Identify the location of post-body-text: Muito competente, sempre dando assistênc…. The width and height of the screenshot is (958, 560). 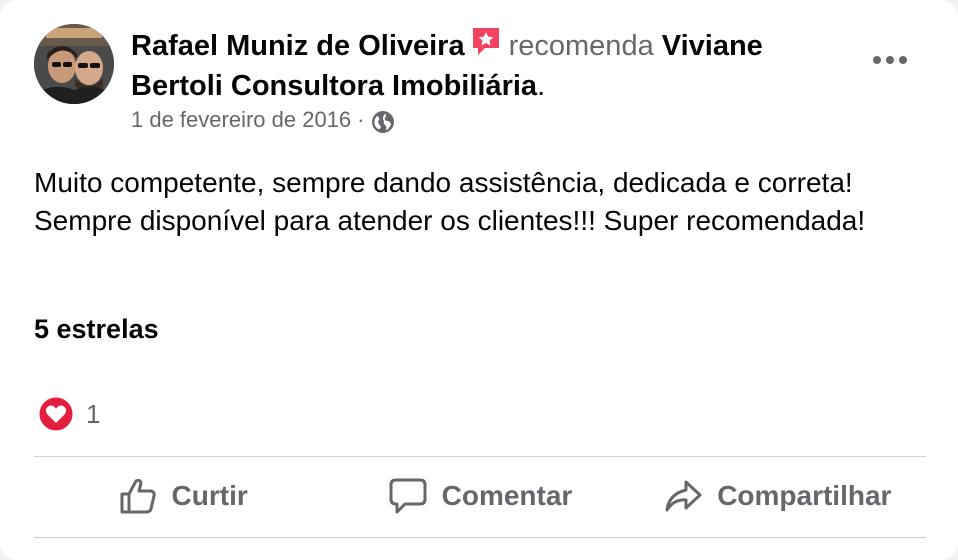
(450, 201).